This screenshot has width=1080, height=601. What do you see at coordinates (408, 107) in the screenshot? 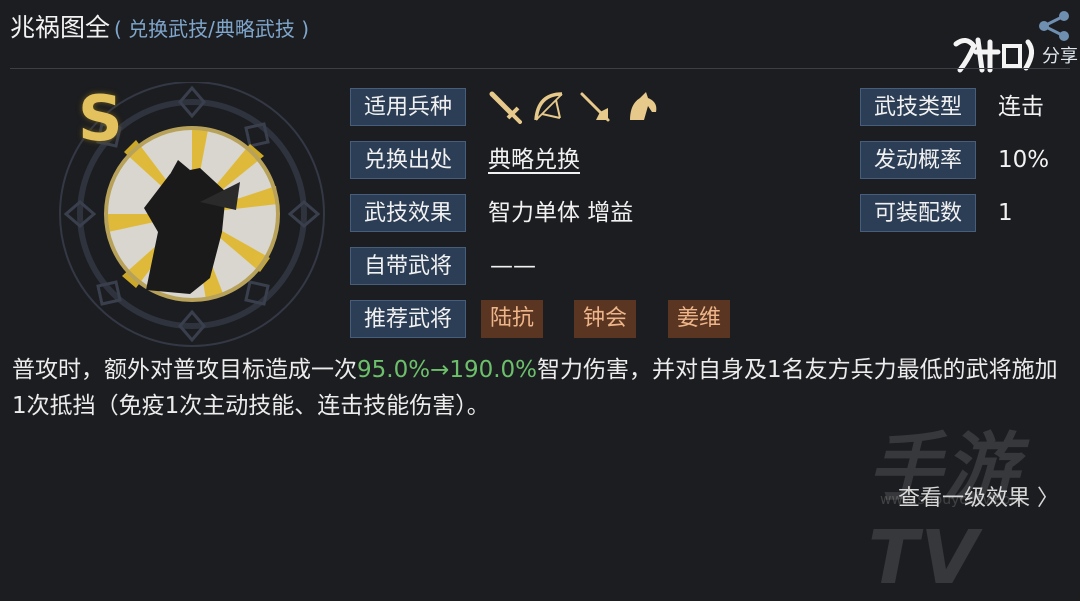
I see `troop-label: 适用兵种` at bounding box center [408, 107].